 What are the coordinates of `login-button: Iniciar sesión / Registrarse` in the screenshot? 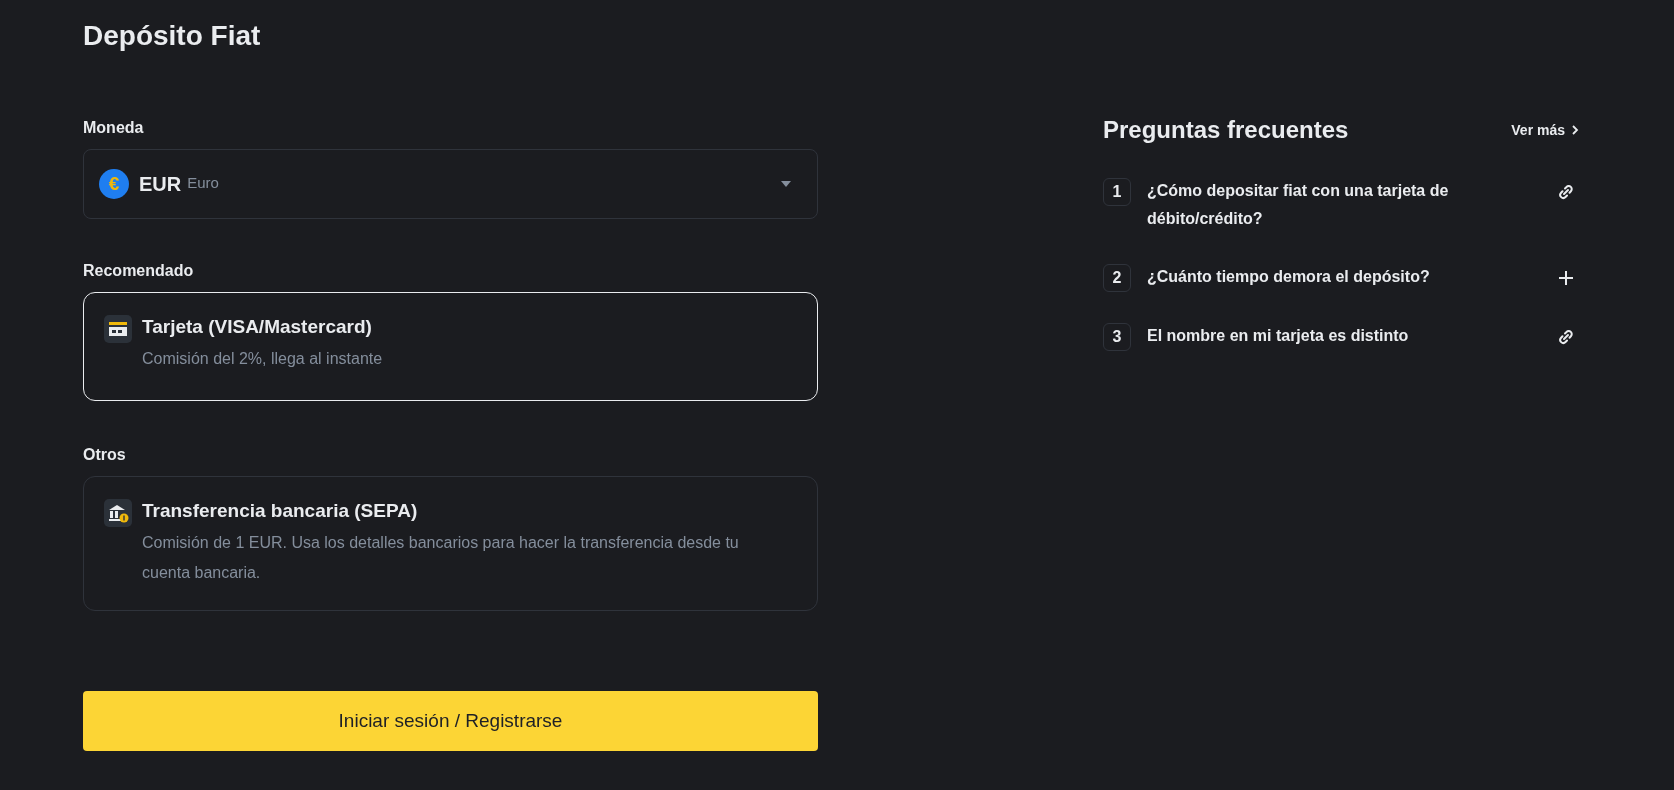 It's located at (450, 721).